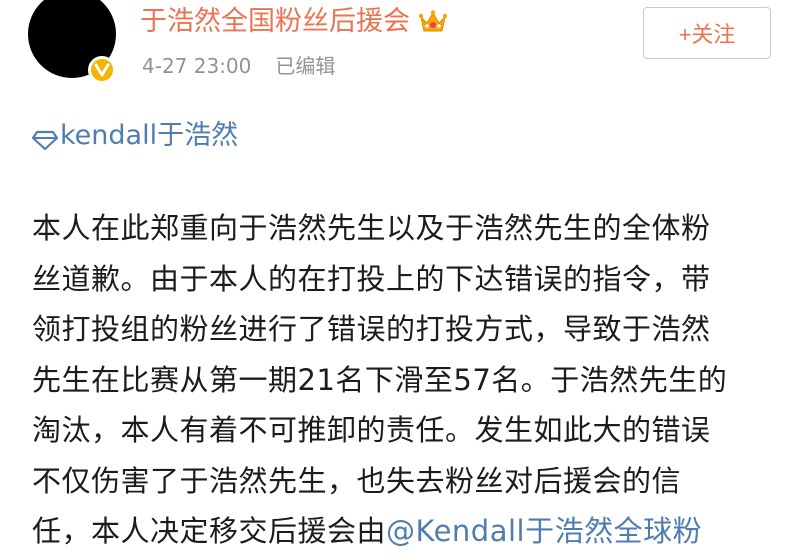  Describe the element at coordinates (45, 138) in the screenshot. I see `diamond-icon` at that location.